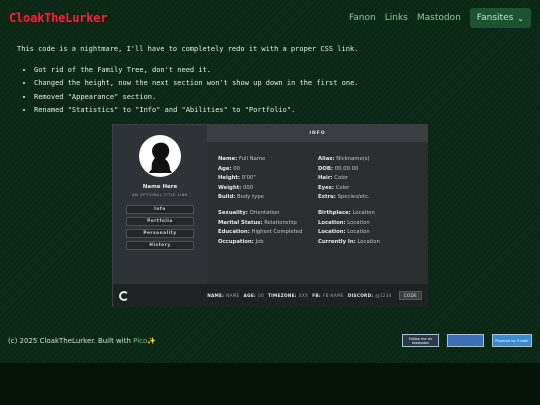  I want to click on character-title-link: AN OPTIONAL TITLE LINK, so click(160, 195).